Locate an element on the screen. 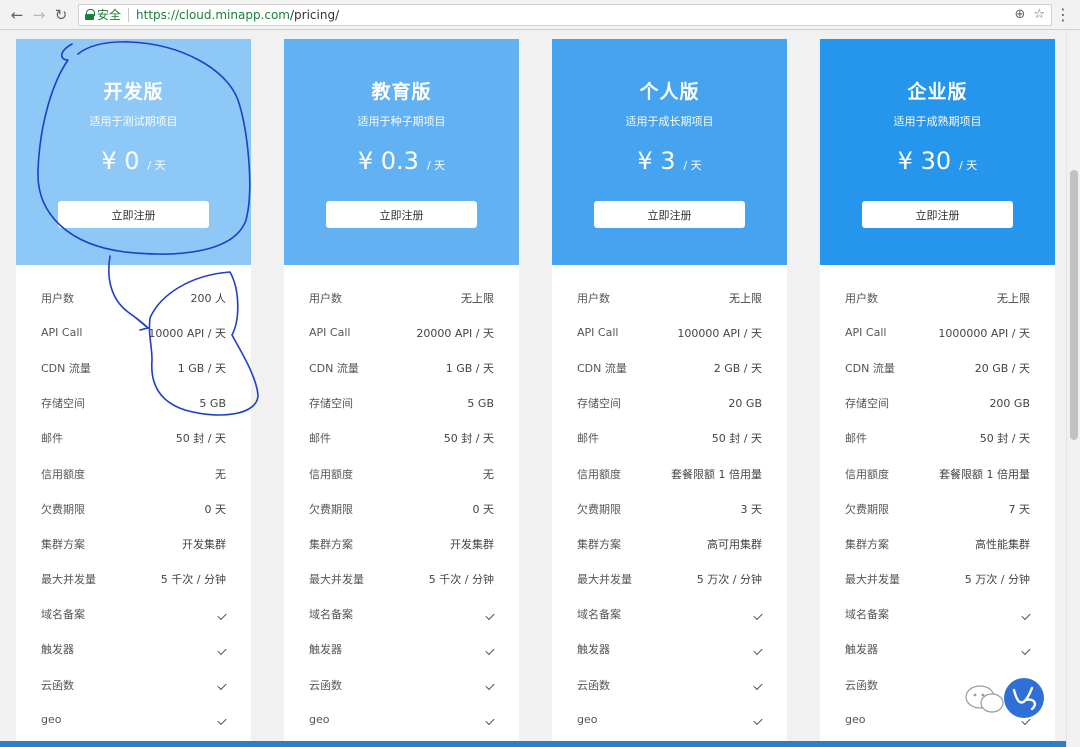 This screenshot has height=747, width=1080. price-row: ¥ 3 / 天 is located at coordinates (669, 161).